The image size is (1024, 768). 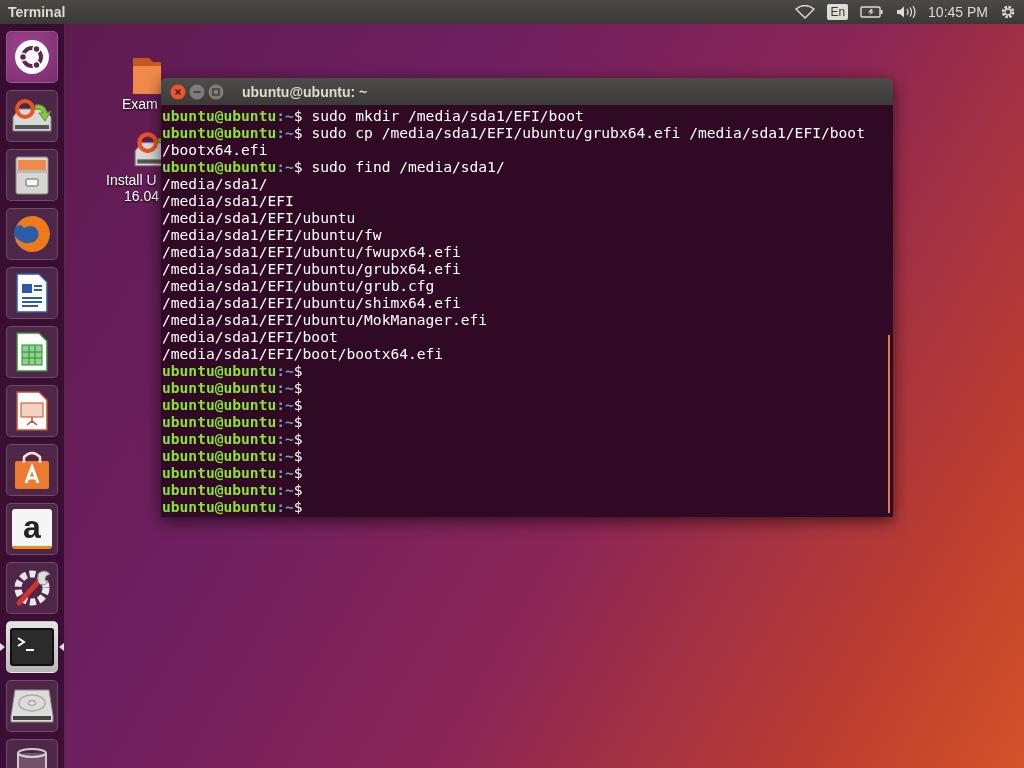 What do you see at coordinates (514, 132) in the screenshot?
I see `terminal-line: ubuntu@ubuntu:~$ sudo cp /media/sda1/EFI/ubuntu/grubx64.efi /media/sda1/EFI/boot` at bounding box center [514, 132].